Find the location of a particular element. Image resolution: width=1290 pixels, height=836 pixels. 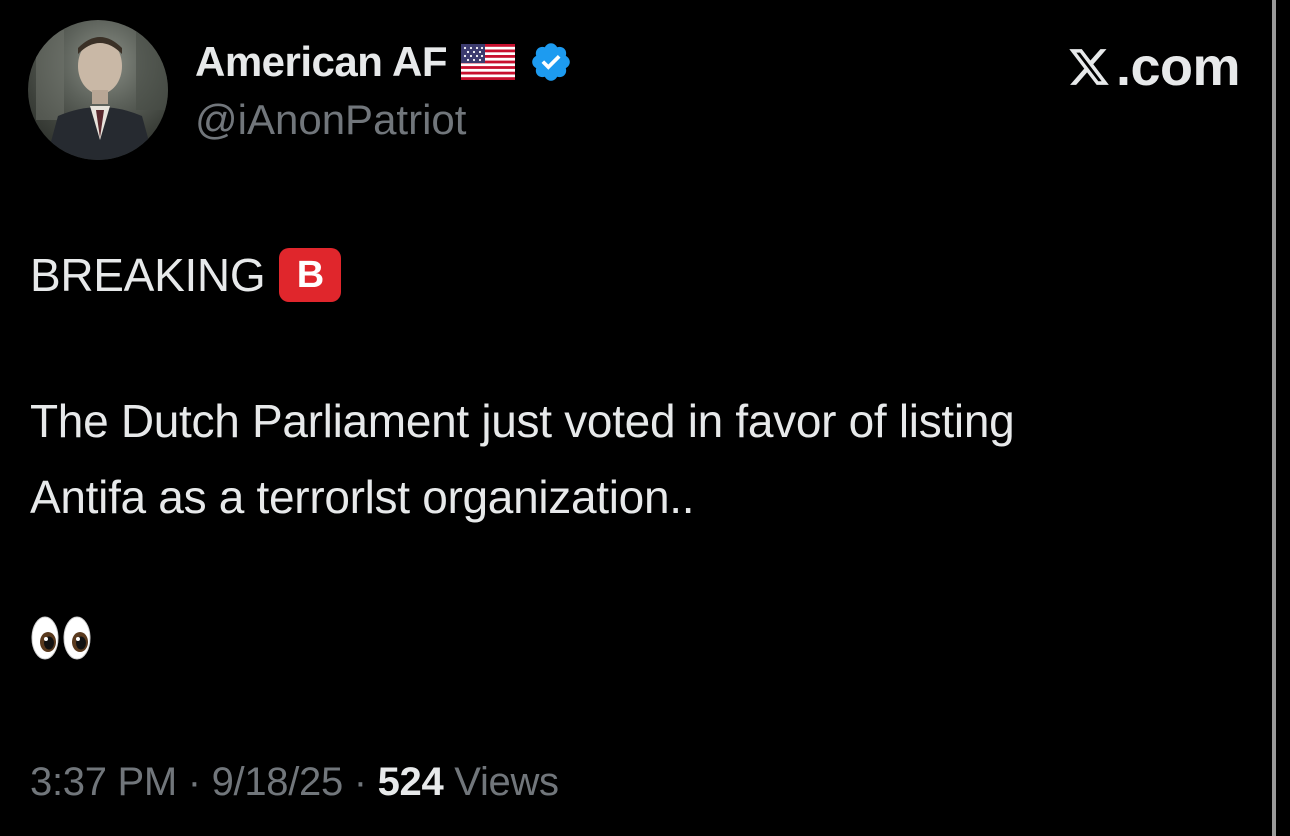

eyes-emoji-icon is located at coordinates (61, 638).